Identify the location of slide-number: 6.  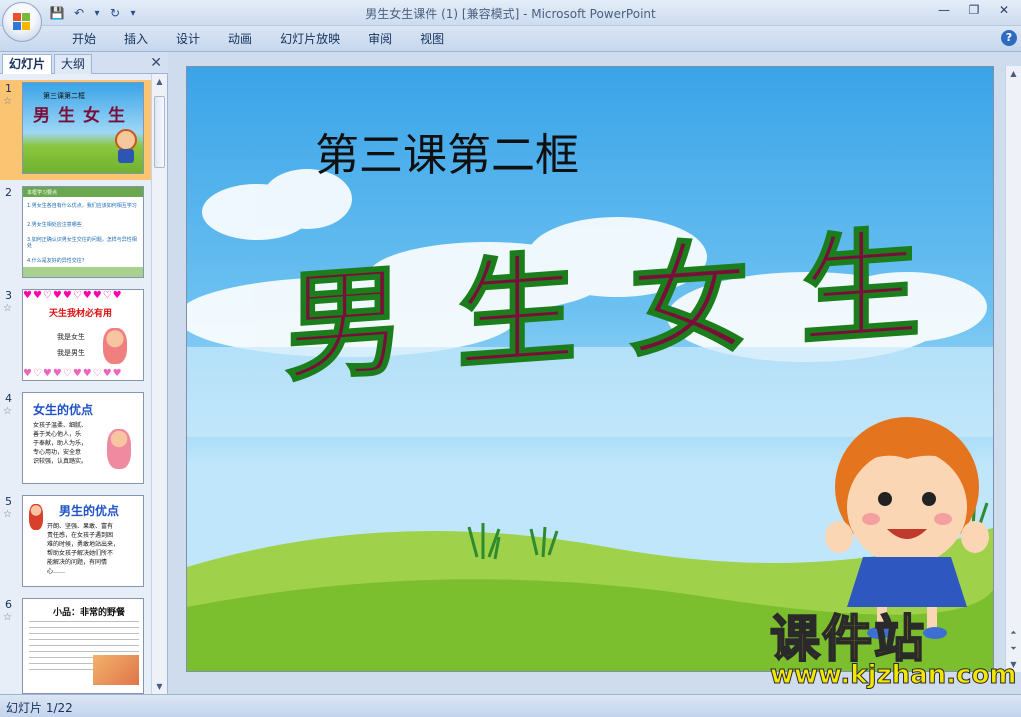
(8, 604).